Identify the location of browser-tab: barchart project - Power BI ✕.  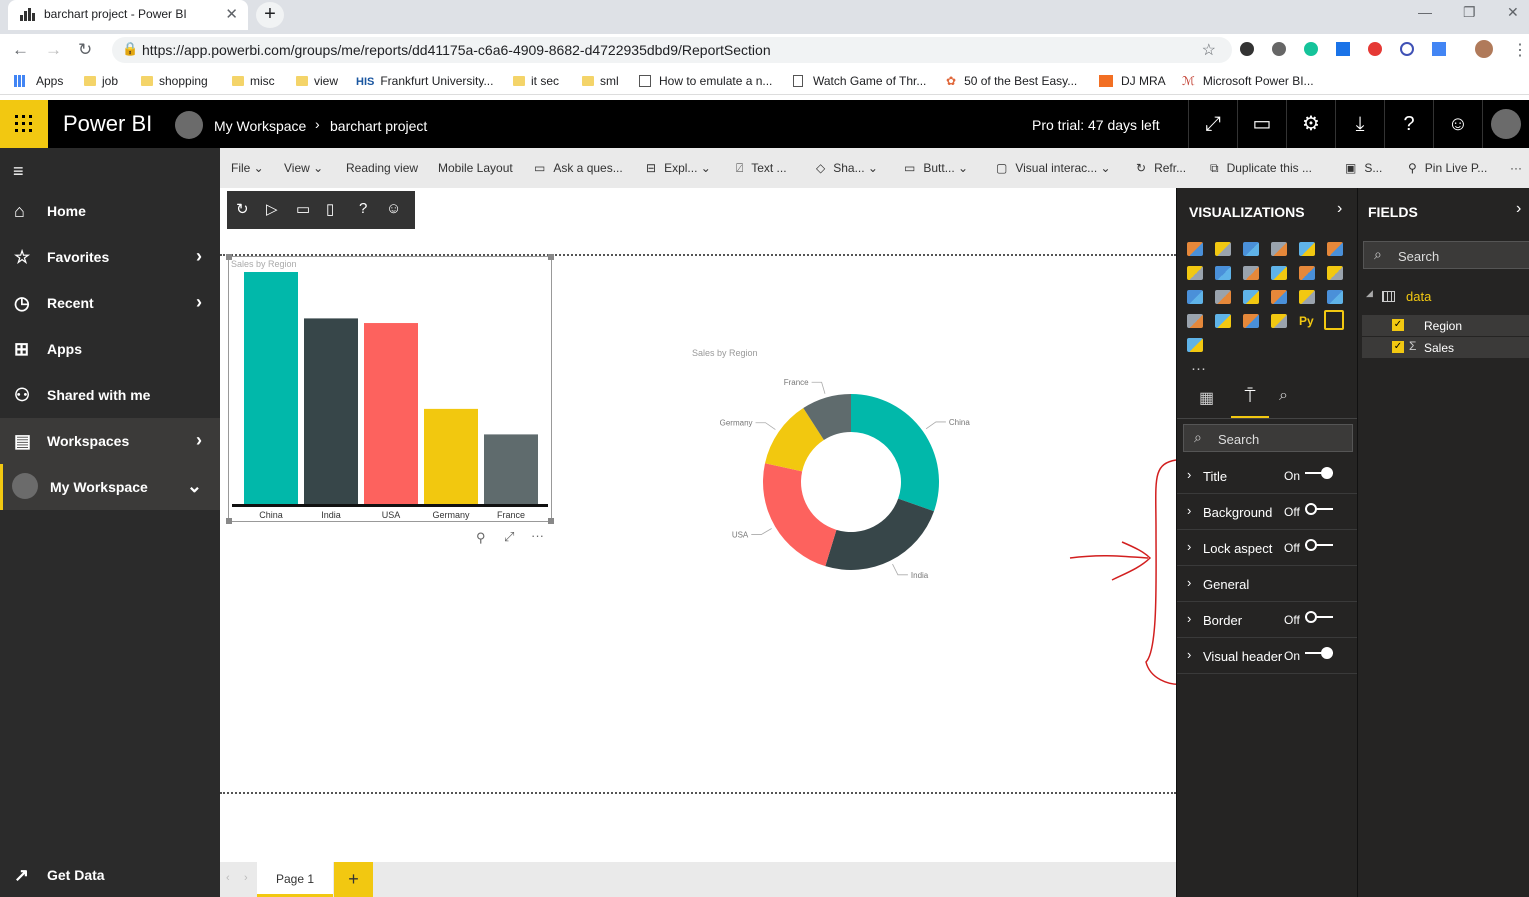
(128, 15).